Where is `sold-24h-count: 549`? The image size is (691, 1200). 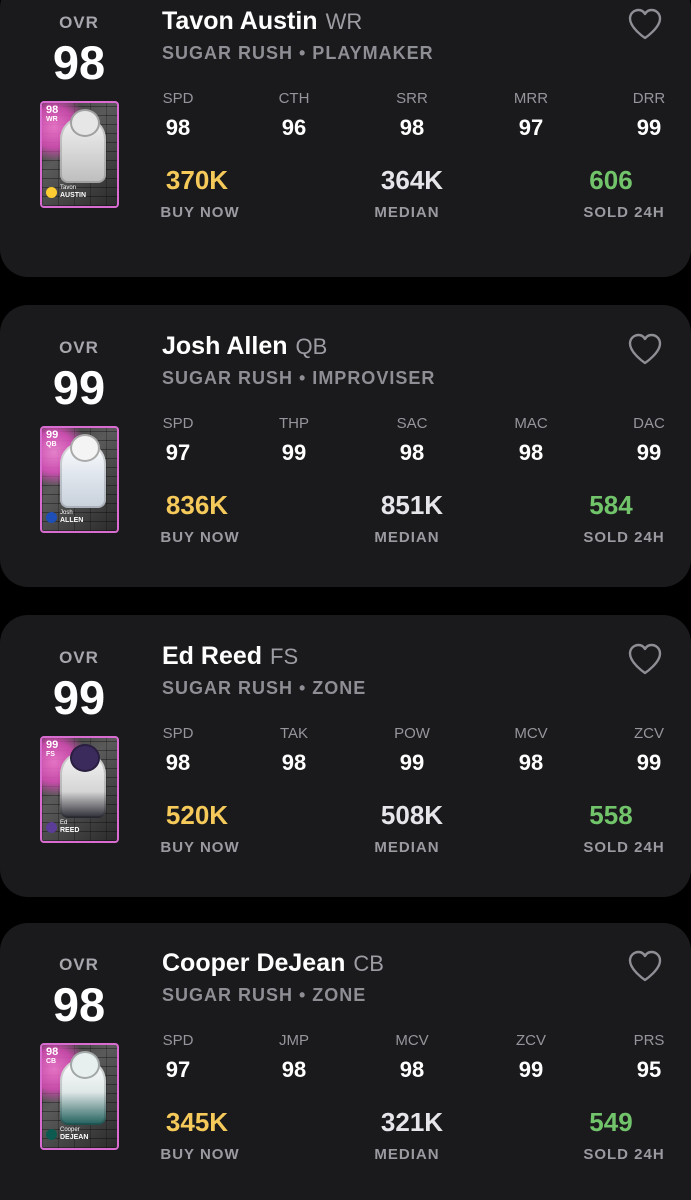 sold-24h-count: 549 is located at coordinates (611, 1122).